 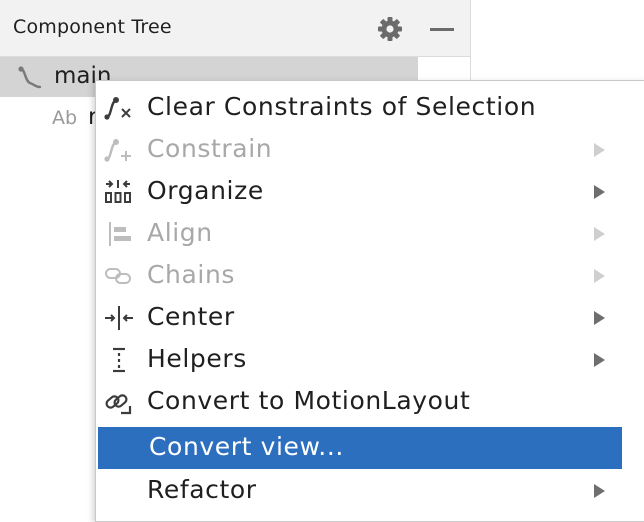 What do you see at coordinates (309, 400) in the screenshot?
I see `menu-item-label: Convert to MotionLayout` at bounding box center [309, 400].